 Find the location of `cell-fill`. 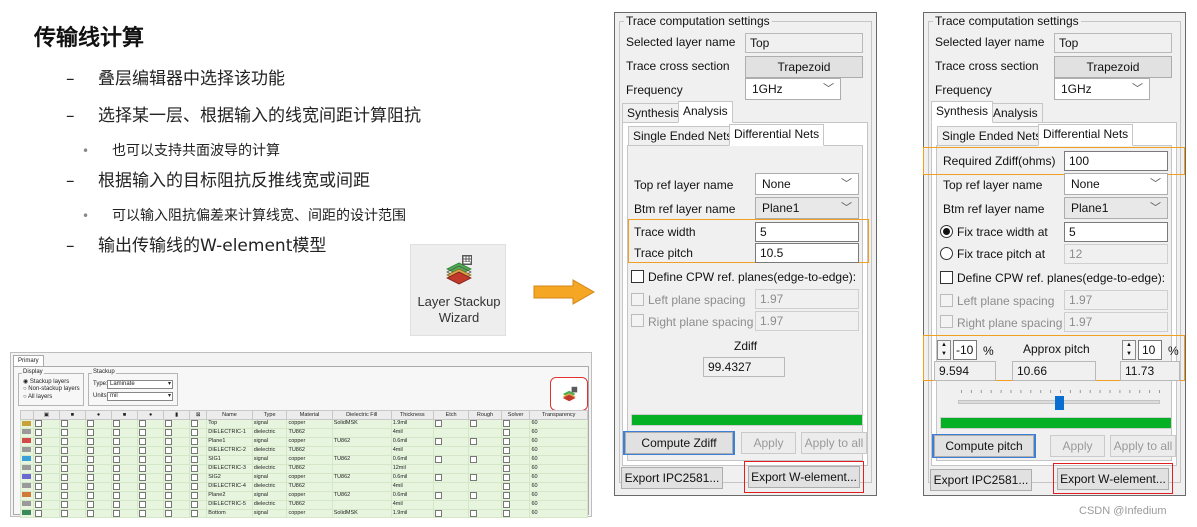

cell-fill is located at coordinates (361, 432).